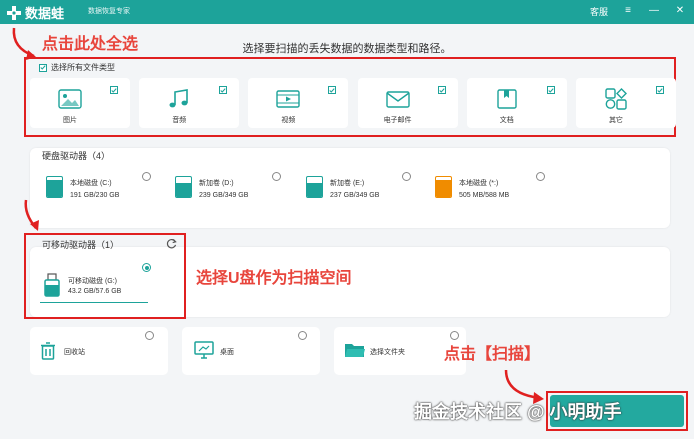 Image resolution: width=694 pixels, height=439 pixels. What do you see at coordinates (45, 13) in the screenshot?
I see `app-name: 数据蛙` at bounding box center [45, 13].